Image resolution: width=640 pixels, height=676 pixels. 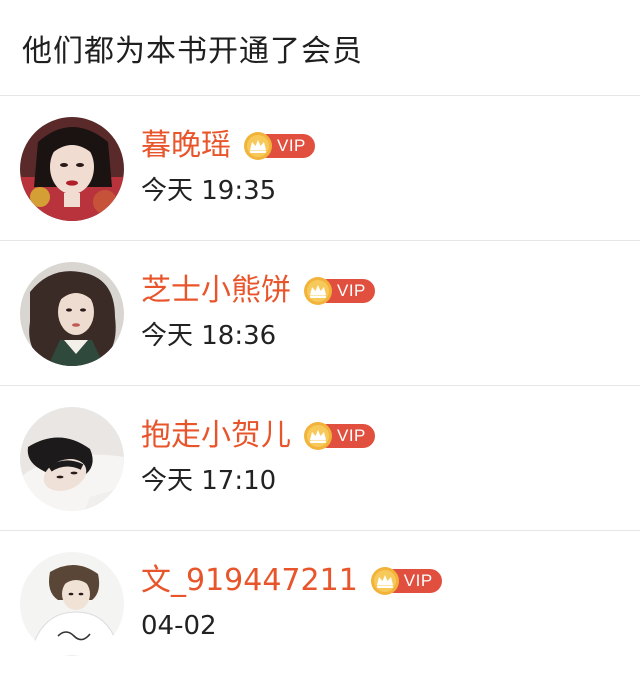 I want to click on join-time: 今天 17:10, so click(x=209, y=481).